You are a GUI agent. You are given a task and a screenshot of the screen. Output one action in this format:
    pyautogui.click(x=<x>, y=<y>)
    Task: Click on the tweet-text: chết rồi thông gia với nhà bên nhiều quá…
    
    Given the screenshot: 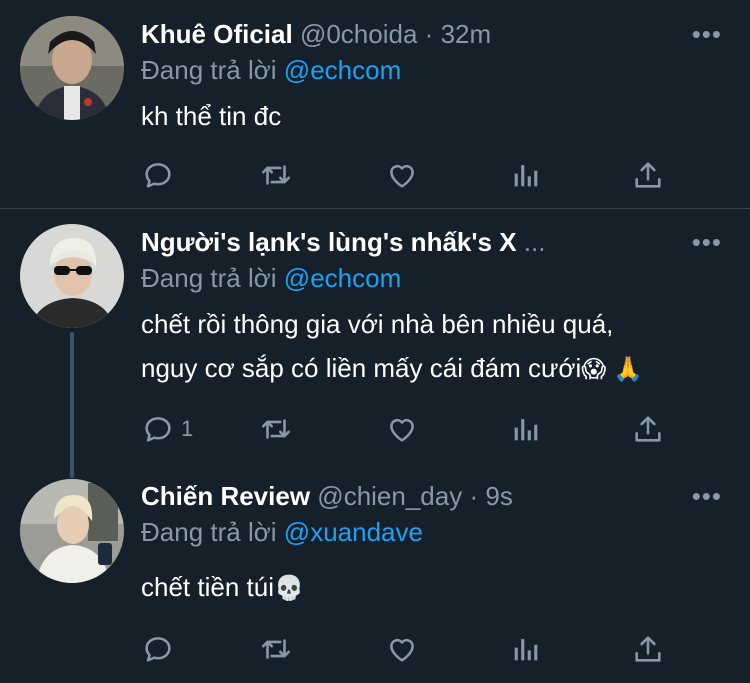 What is the action you would take?
    pyautogui.click(x=435, y=347)
    